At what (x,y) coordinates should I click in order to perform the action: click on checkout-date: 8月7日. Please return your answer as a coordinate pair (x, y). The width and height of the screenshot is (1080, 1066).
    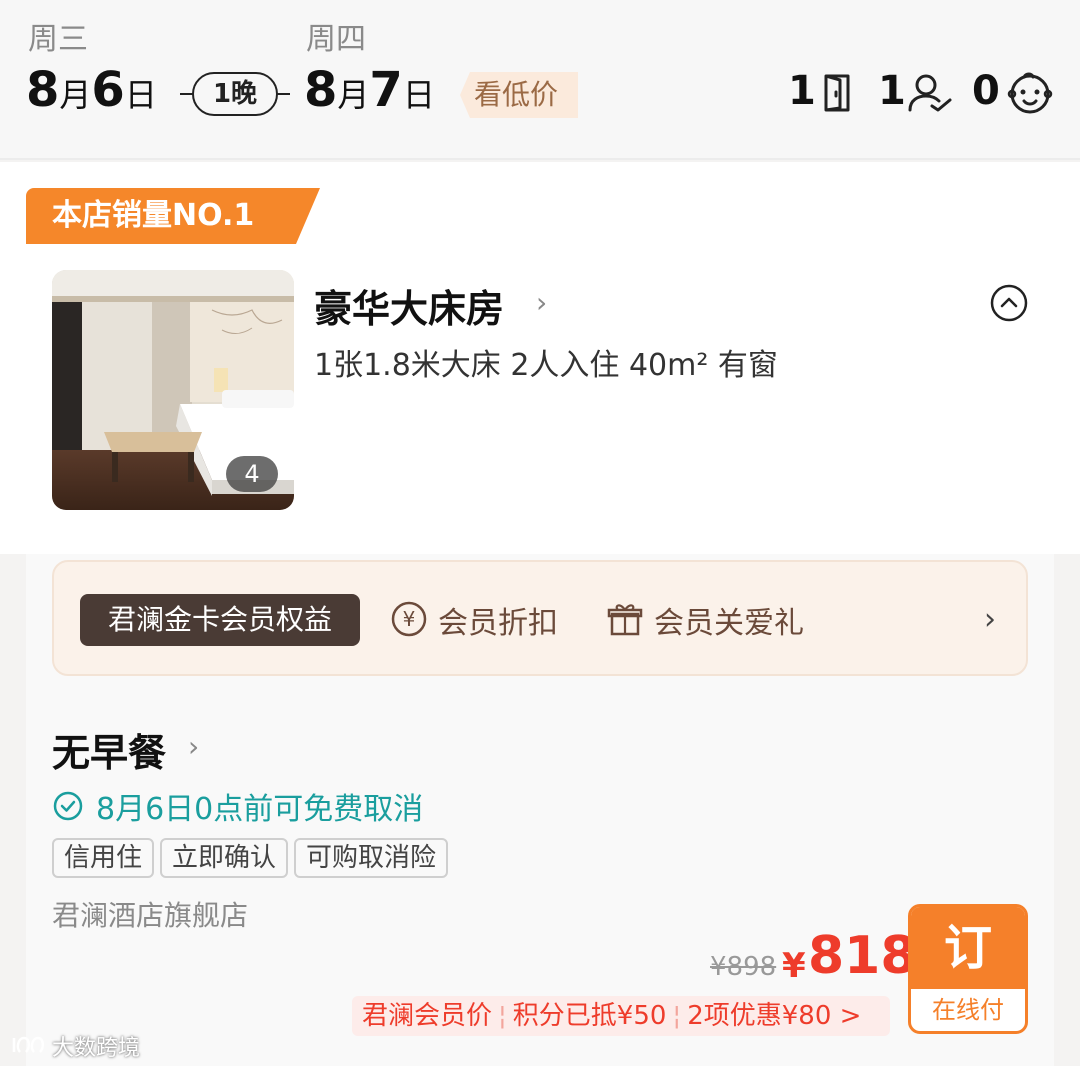
    Looking at the image, I should click on (369, 90).